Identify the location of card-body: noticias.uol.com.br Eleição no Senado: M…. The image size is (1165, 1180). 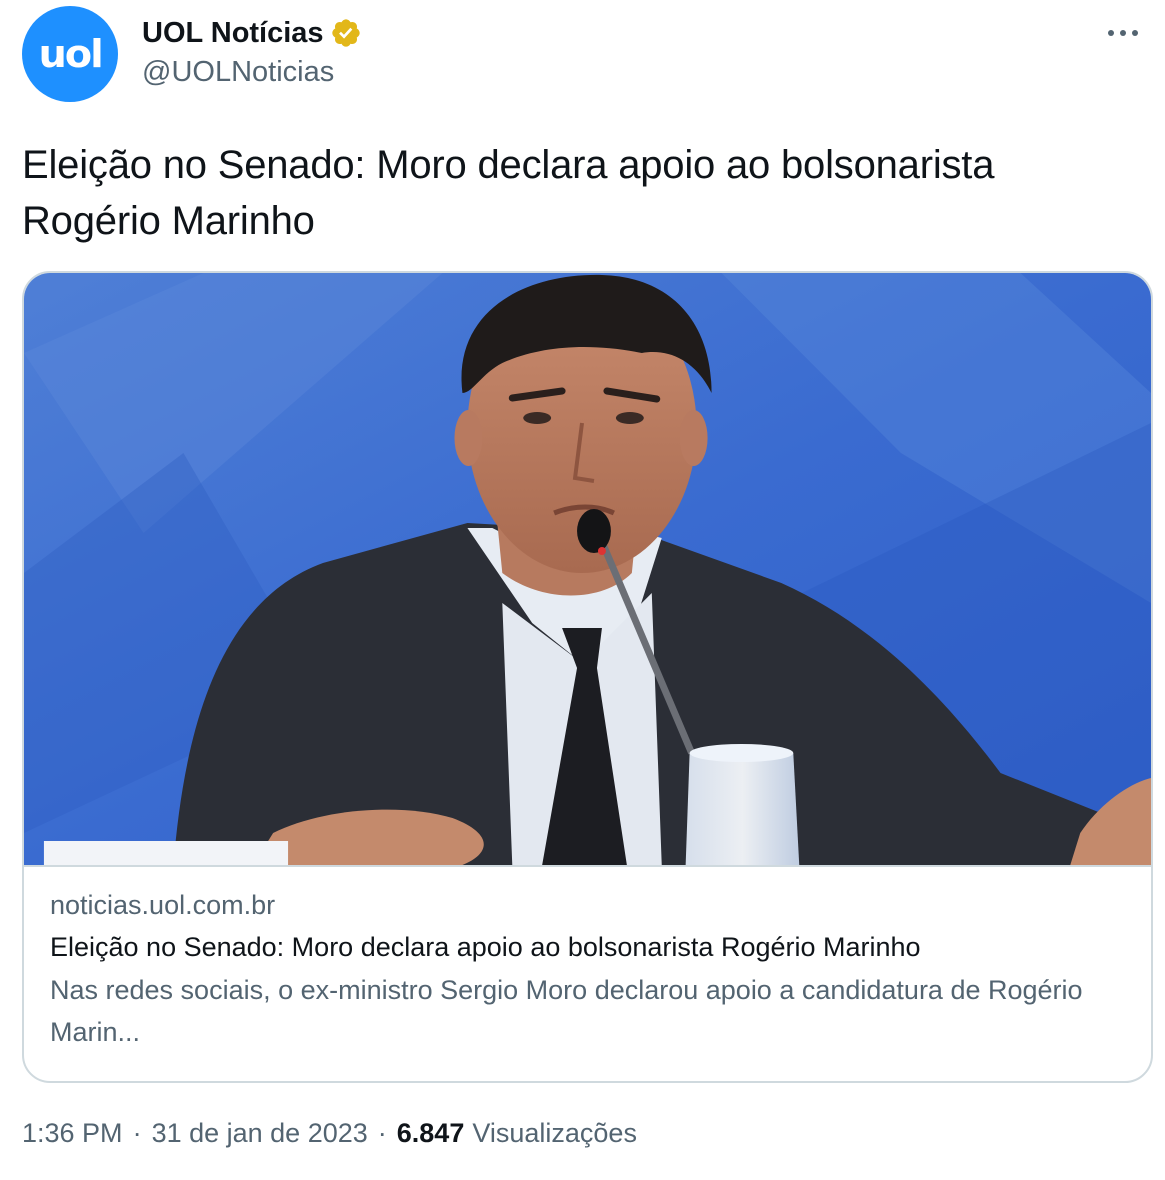
(590, 969).